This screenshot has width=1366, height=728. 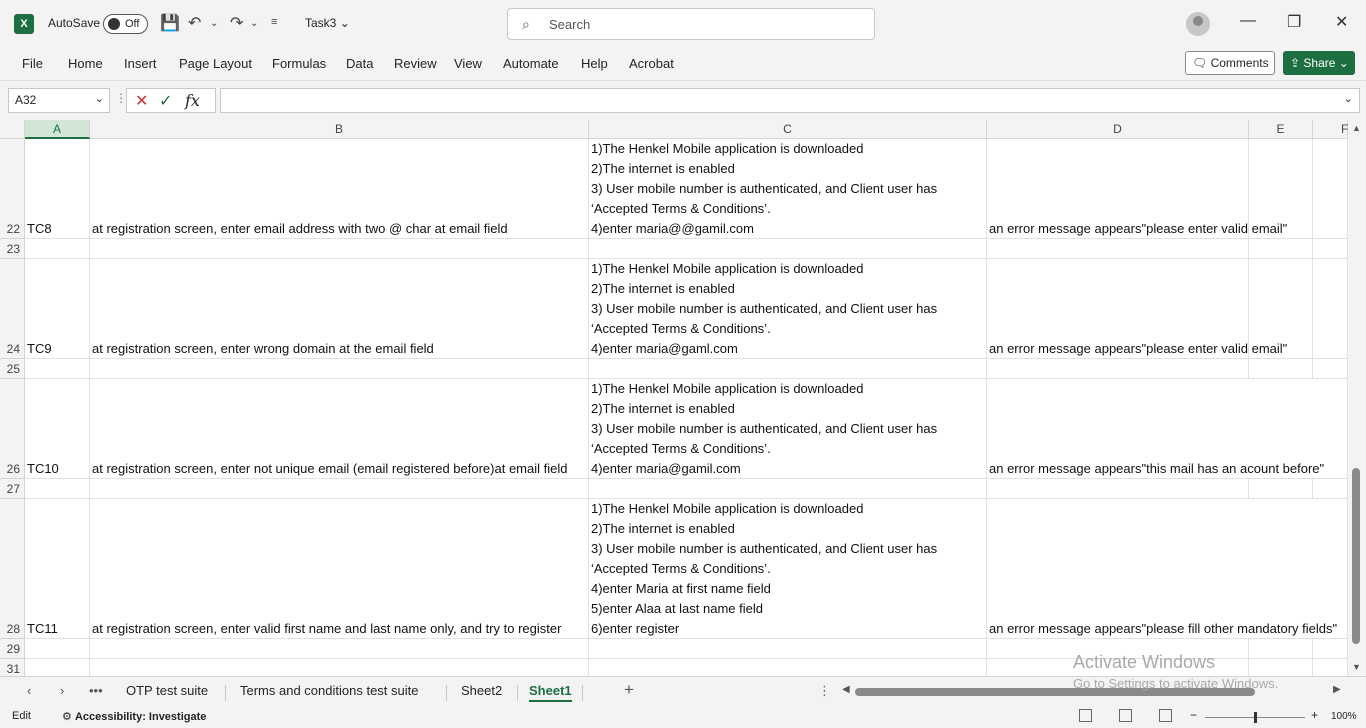 What do you see at coordinates (1330, 369) in the screenshot?
I see `cell-f25` at bounding box center [1330, 369].